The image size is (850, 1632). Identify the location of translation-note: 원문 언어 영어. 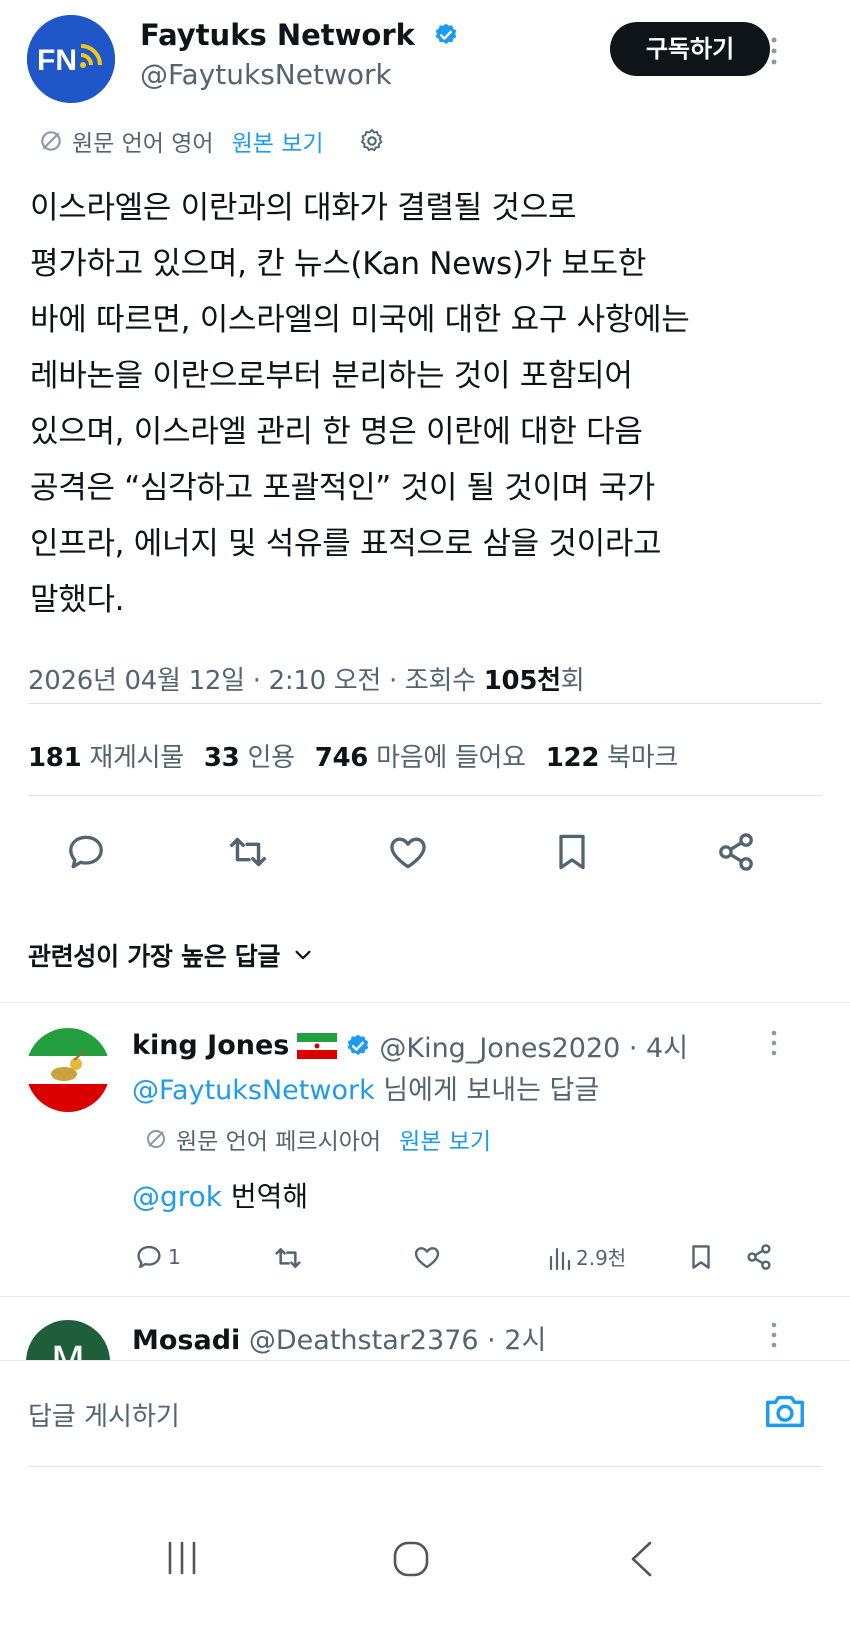
(143, 144).